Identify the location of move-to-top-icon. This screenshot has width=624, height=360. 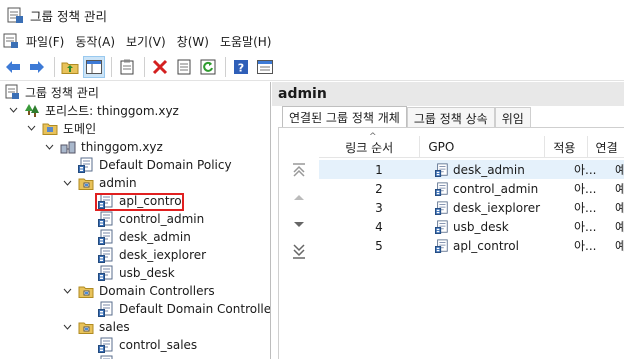
(299, 169).